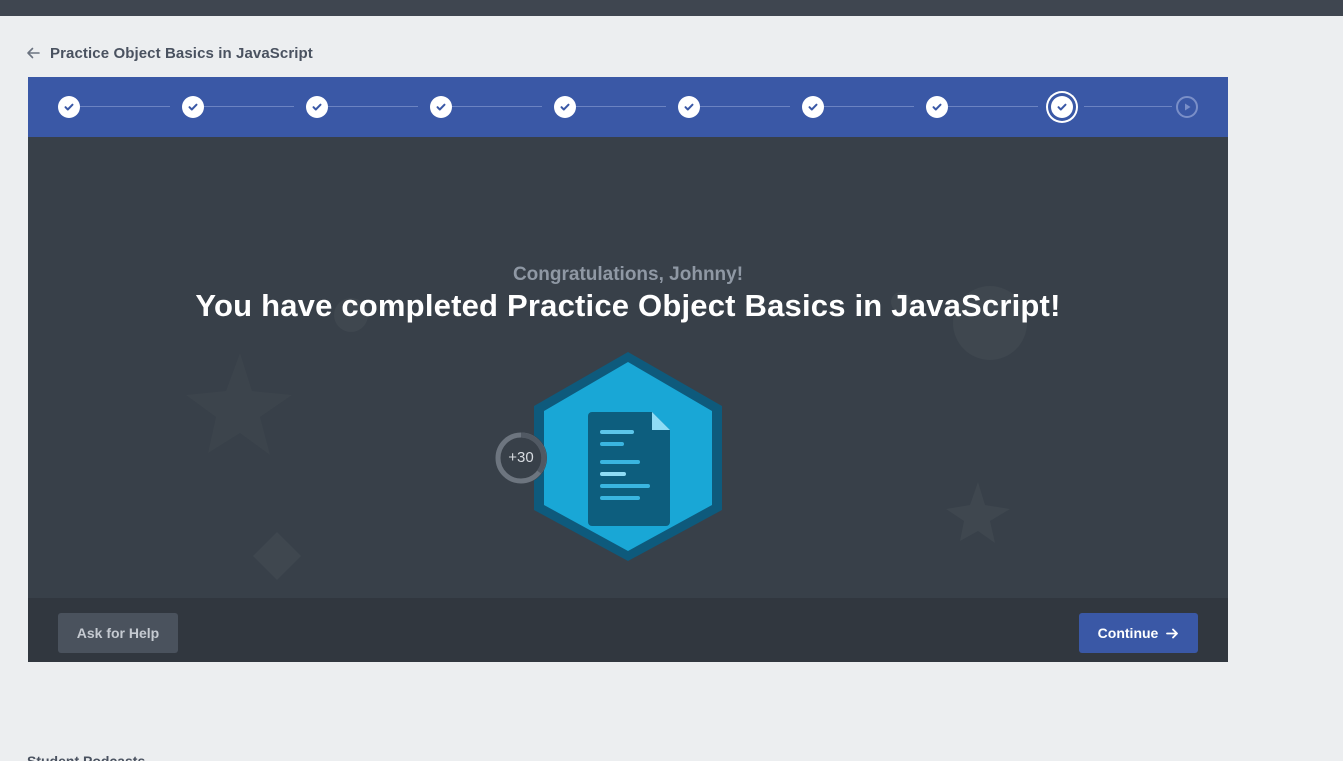 The width and height of the screenshot is (1343, 761). What do you see at coordinates (628, 274) in the screenshot?
I see `congrats-message: Congratulations, Johnny!` at bounding box center [628, 274].